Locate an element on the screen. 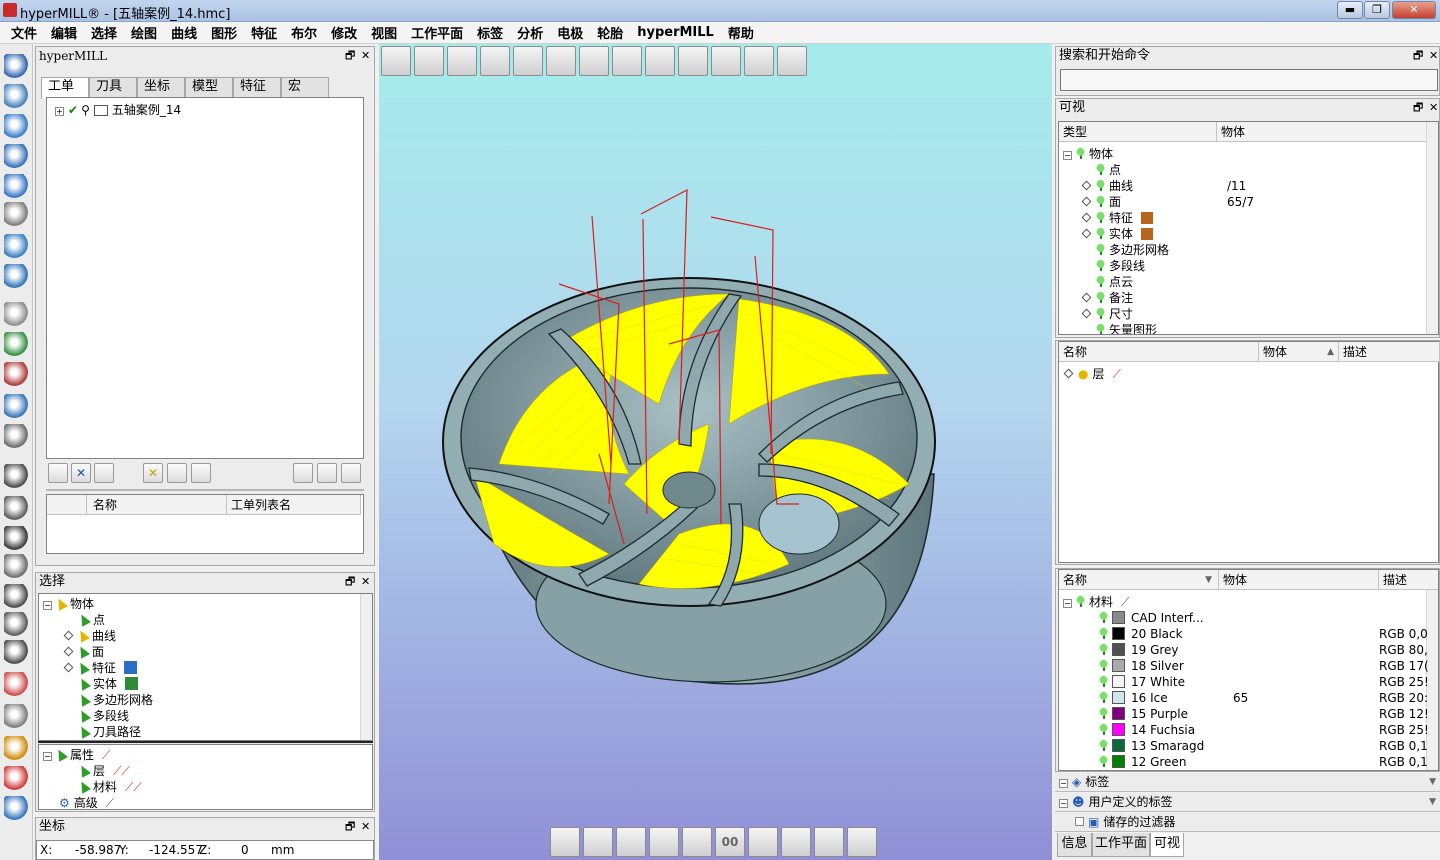  cube-iso-icon is located at coordinates (17, 625).